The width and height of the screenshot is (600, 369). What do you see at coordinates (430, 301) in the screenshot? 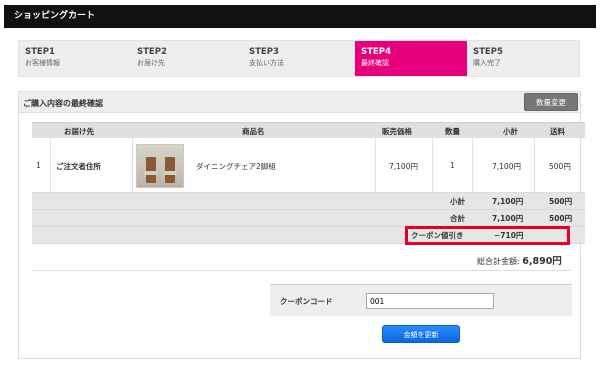
I see `coupon-code-input` at bounding box center [430, 301].